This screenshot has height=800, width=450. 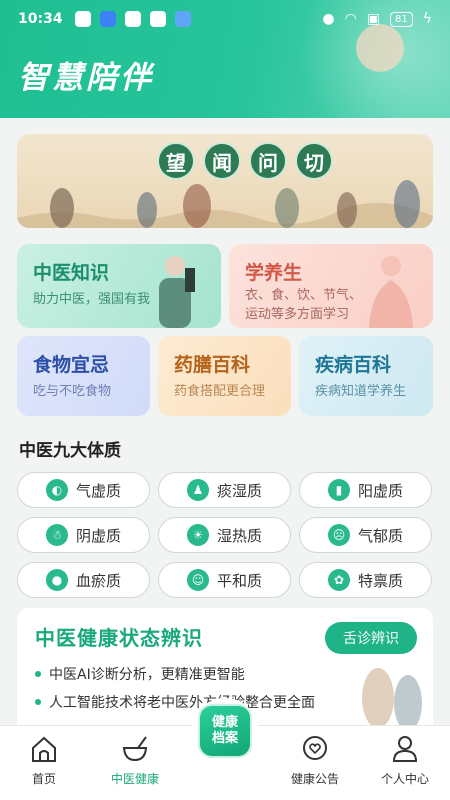 I want to click on user-icon, so click(x=405, y=749).